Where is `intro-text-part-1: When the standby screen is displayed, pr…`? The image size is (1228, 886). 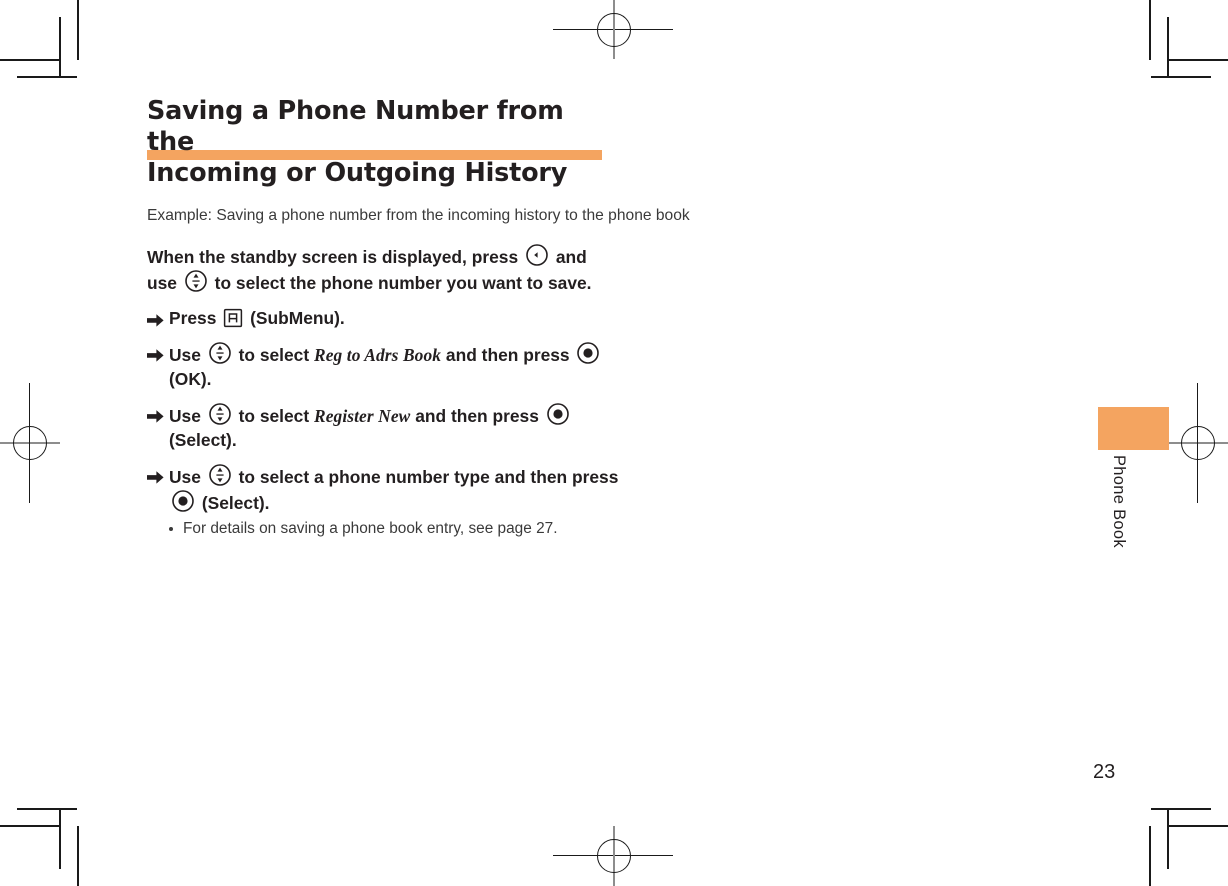 intro-text-part-1: When the standby screen is displayed, pr… is located at coordinates (333, 256).